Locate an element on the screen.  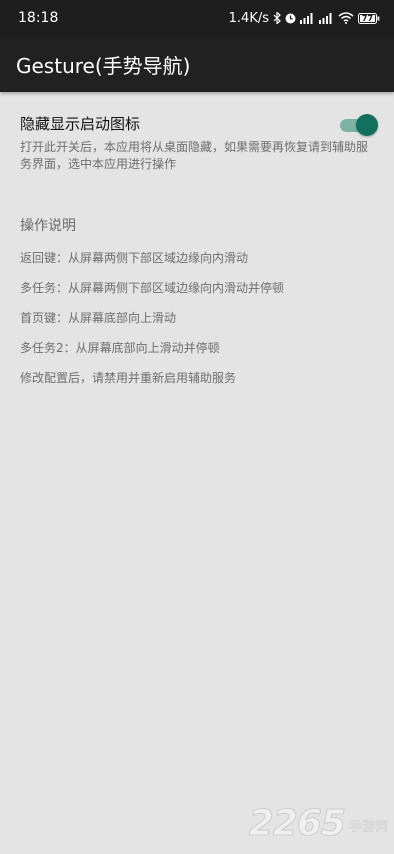
network-speed: 1.4K/s is located at coordinates (248, 18).